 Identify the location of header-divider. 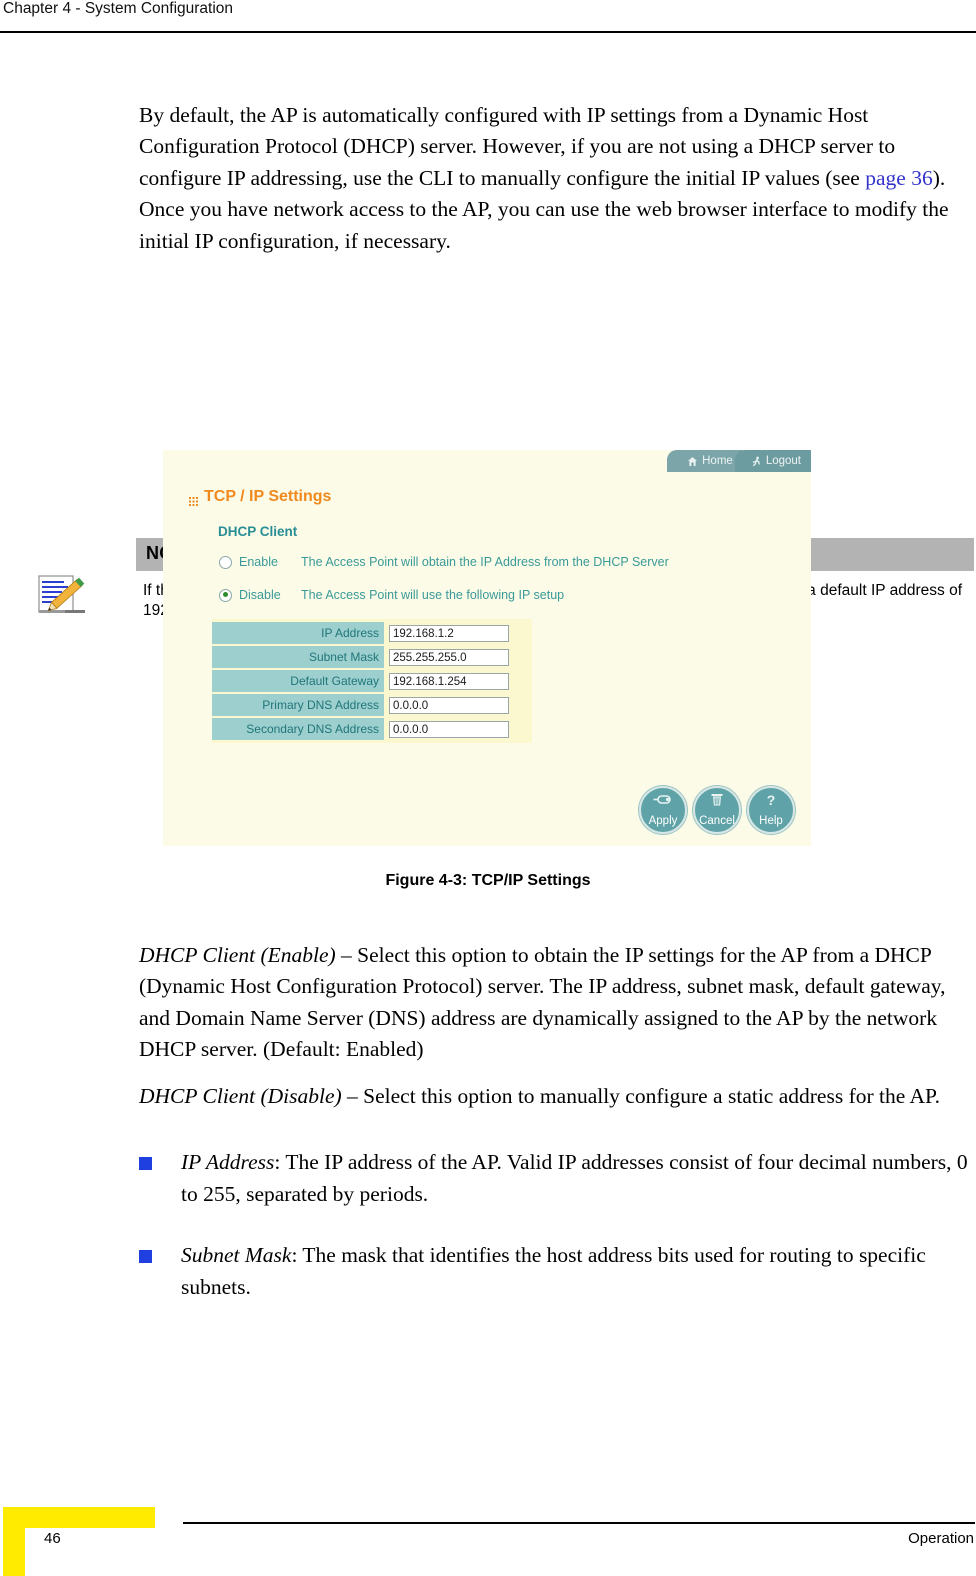
(488, 32).